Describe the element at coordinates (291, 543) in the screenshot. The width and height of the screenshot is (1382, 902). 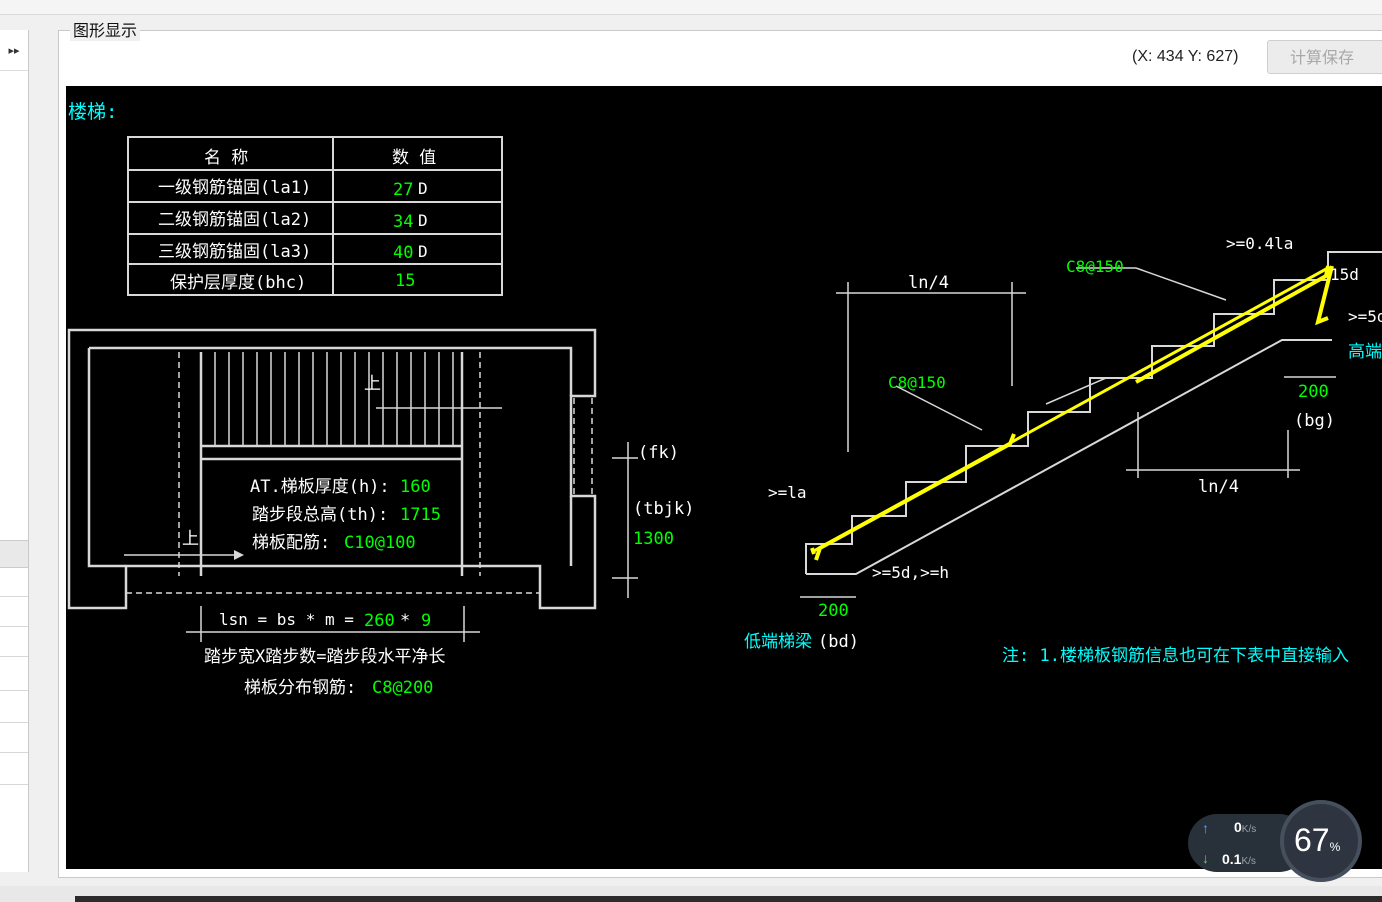
I see `slab-rebar-label: 梯板配筋:` at that location.